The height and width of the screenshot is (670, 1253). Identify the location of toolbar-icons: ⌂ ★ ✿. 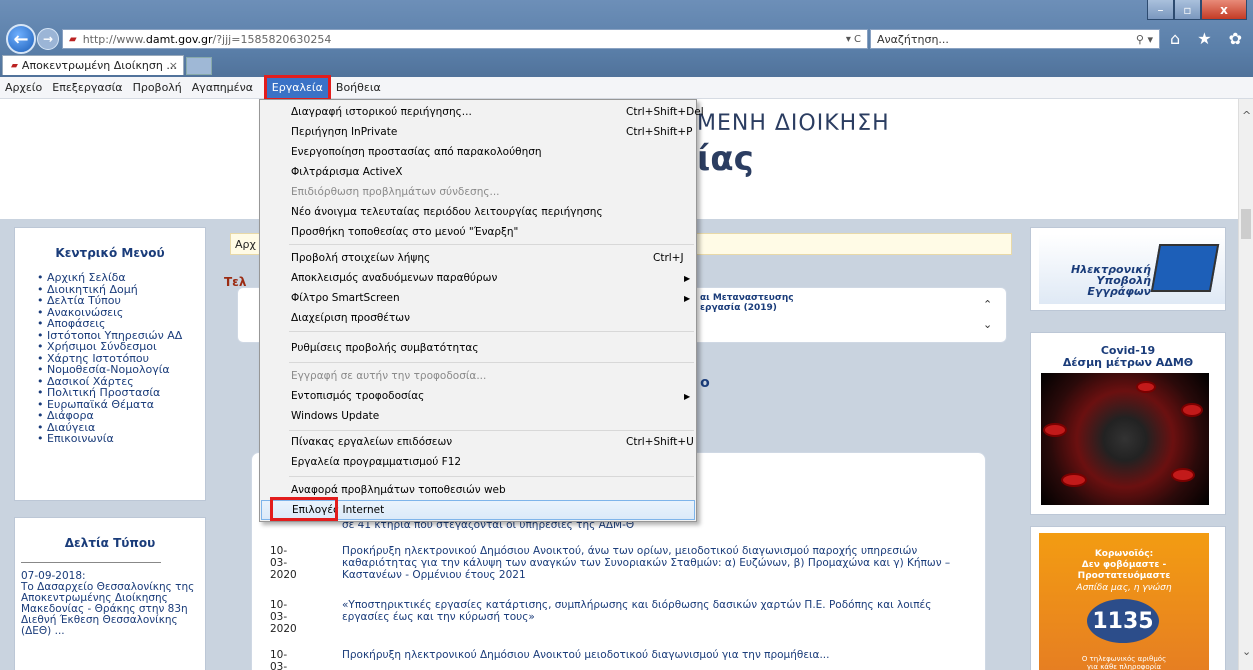
(1209, 38).